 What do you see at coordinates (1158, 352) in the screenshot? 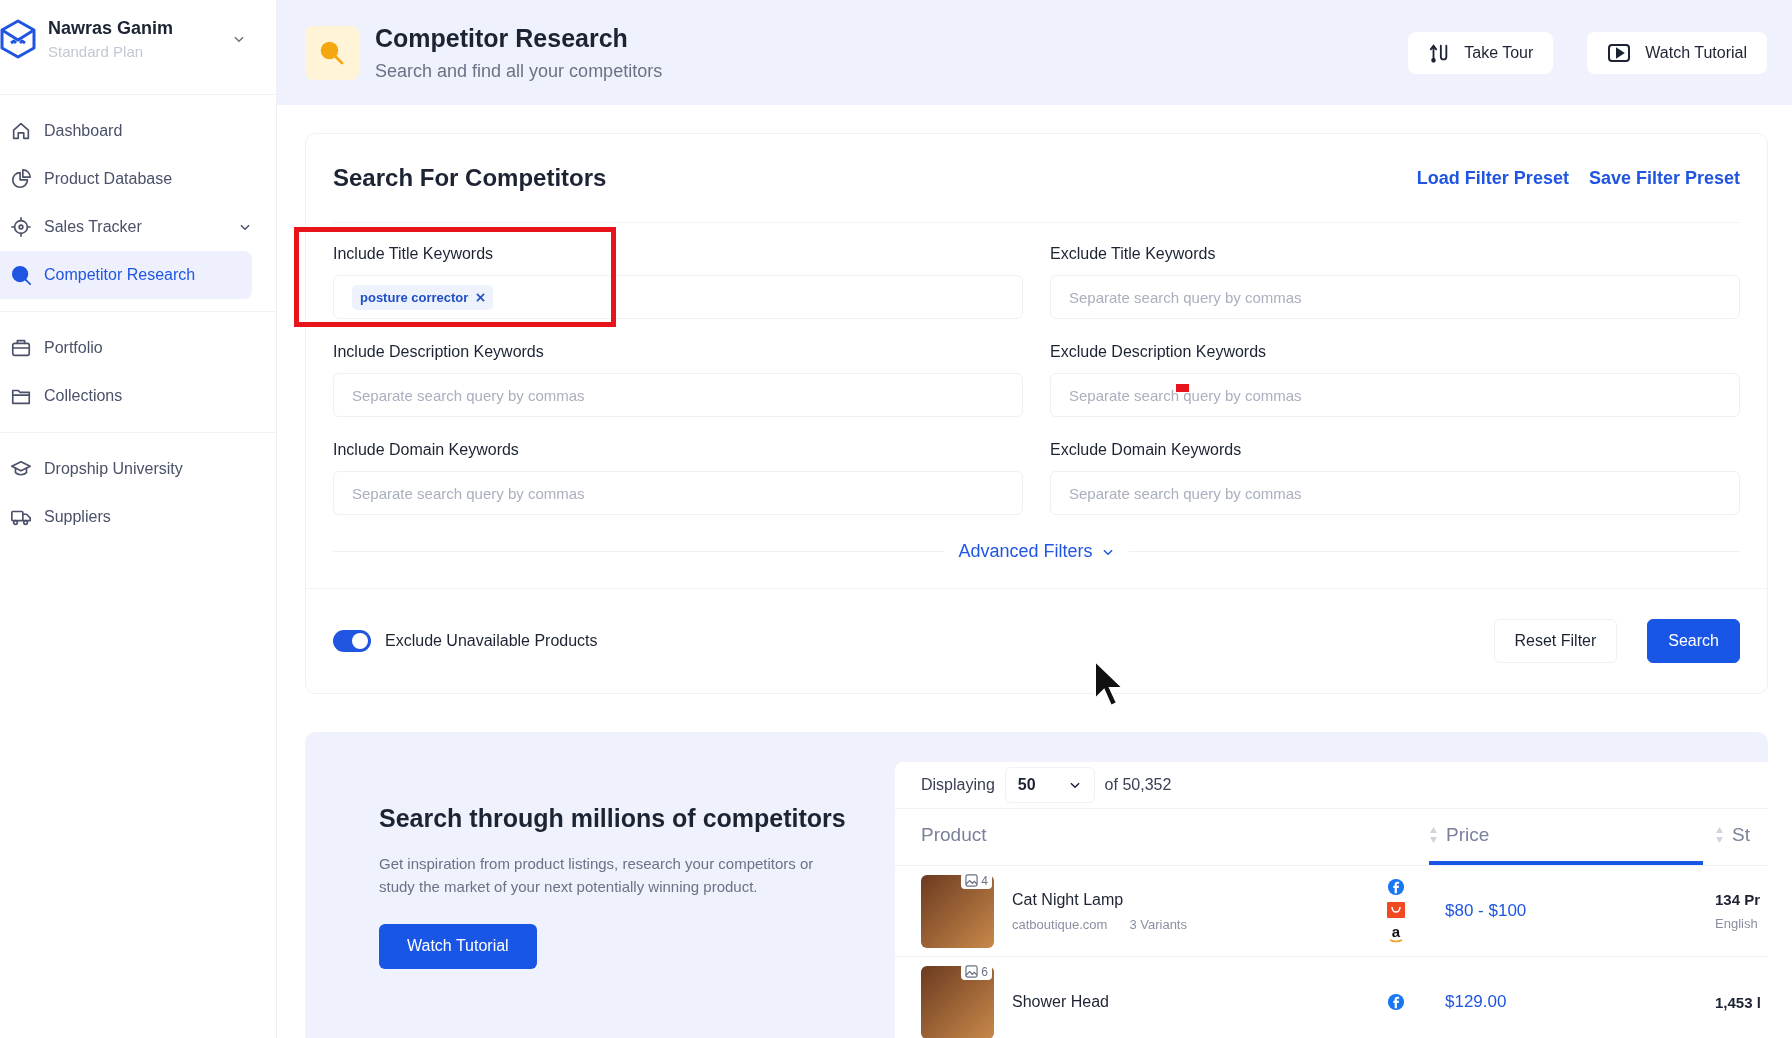
I see `field-label: Exclude Description Keywords` at bounding box center [1158, 352].